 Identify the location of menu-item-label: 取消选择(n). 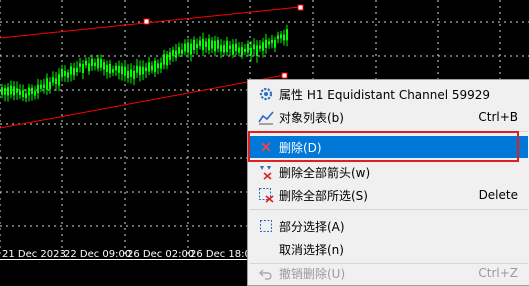
(311, 249).